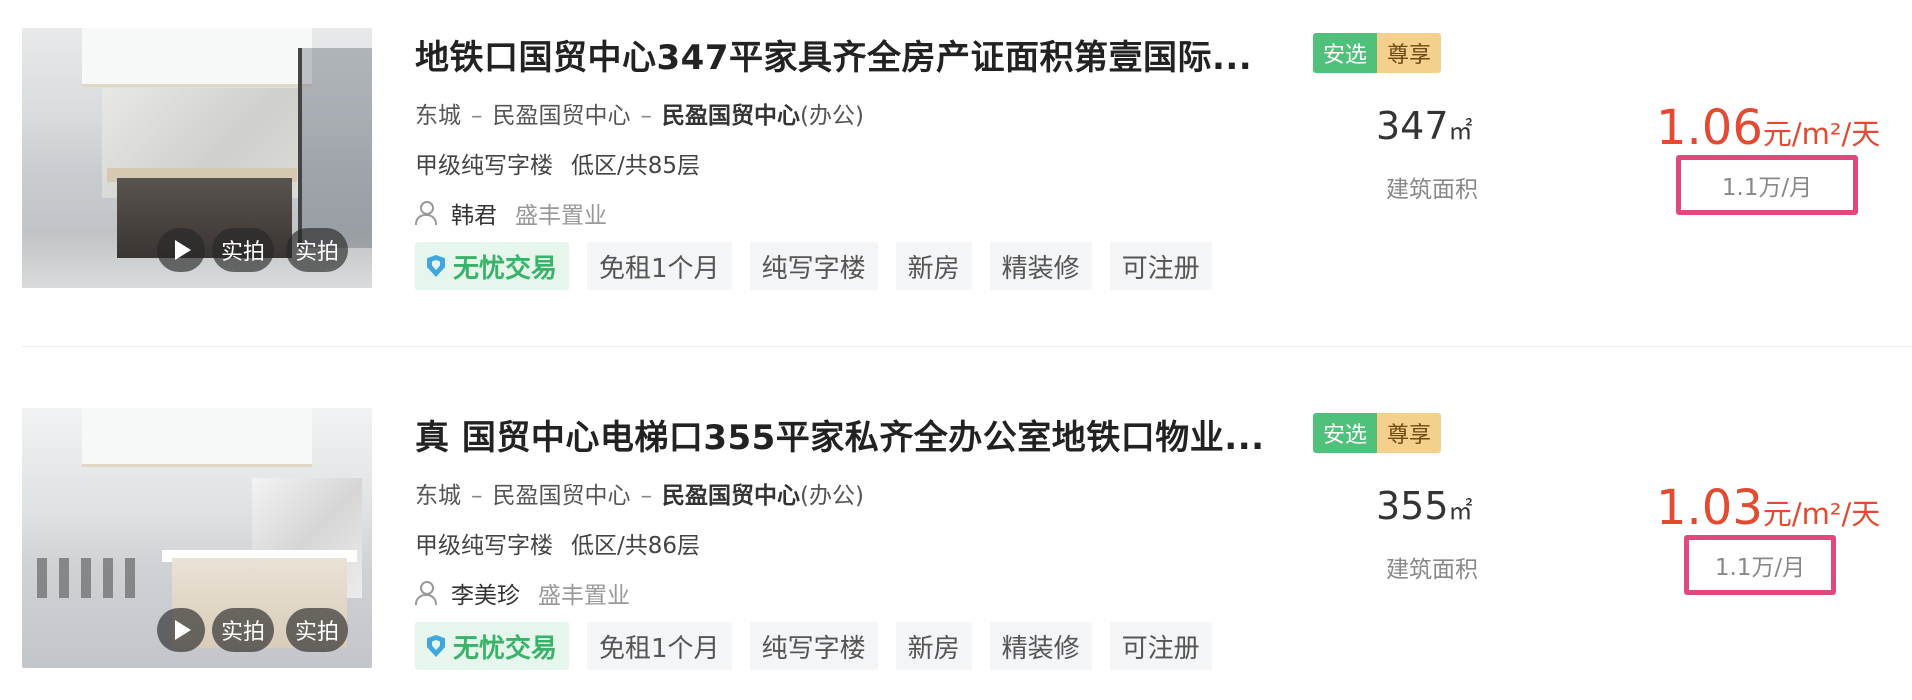 Image resolution: width=1912 pixels, height=700 pixels. What do you see at coordinates (557, 543) in the screenshot?
I see `building-specs: 甲级纯写字楼 低区/共86层` at bounding box center [557, 543].